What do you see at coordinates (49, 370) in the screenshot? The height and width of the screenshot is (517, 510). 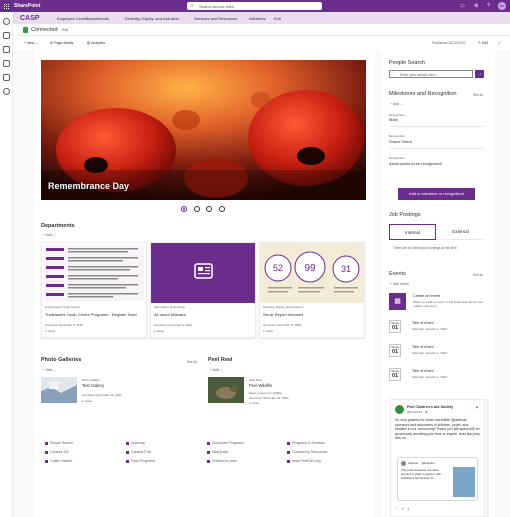 I see `galleries-add-button: + Add ⌄` at bounding box center [49, 370].